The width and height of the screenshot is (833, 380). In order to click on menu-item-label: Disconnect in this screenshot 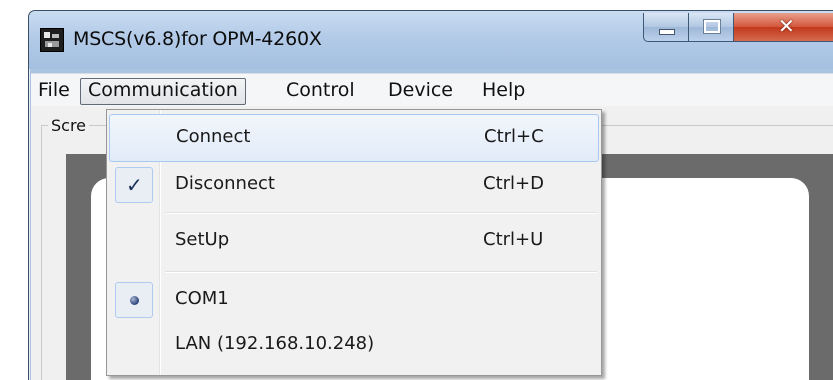, I will do `click(225, 183)`.